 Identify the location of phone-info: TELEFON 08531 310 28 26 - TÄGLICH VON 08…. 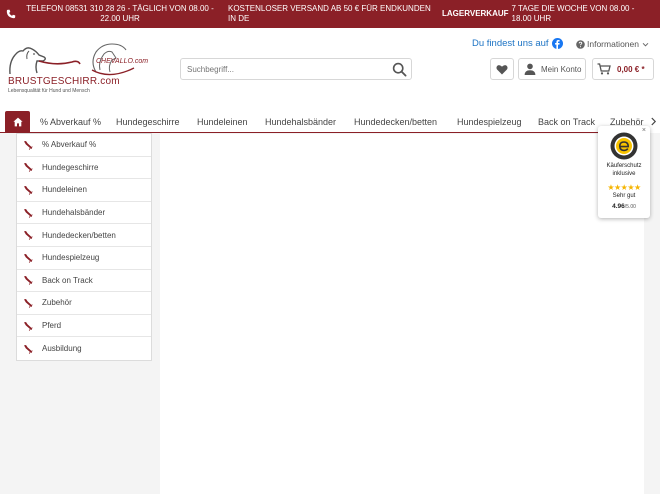
(112, 14).